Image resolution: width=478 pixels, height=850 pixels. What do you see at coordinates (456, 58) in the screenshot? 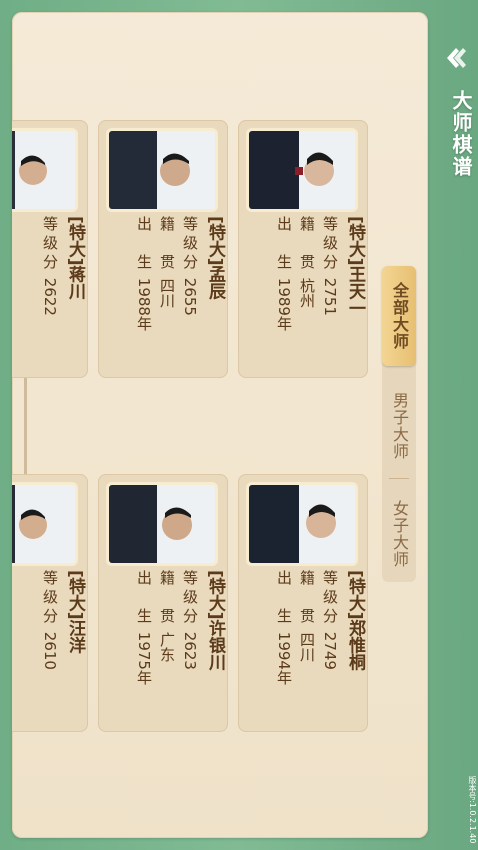
I see `back-arrow-icon` at bounding box center [456, 58].